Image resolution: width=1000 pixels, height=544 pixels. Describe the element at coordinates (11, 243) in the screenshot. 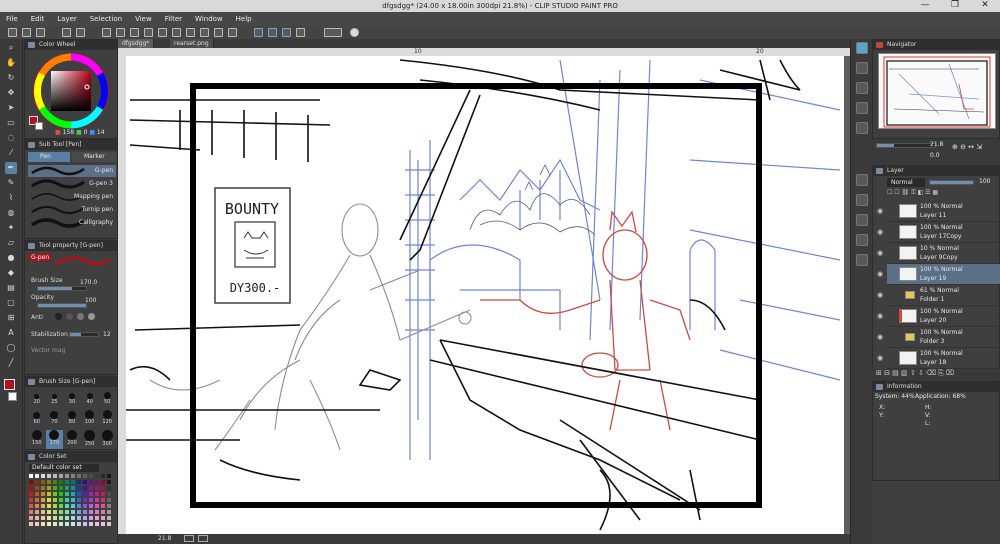

I see `eraser-icon: ▱` at that location.